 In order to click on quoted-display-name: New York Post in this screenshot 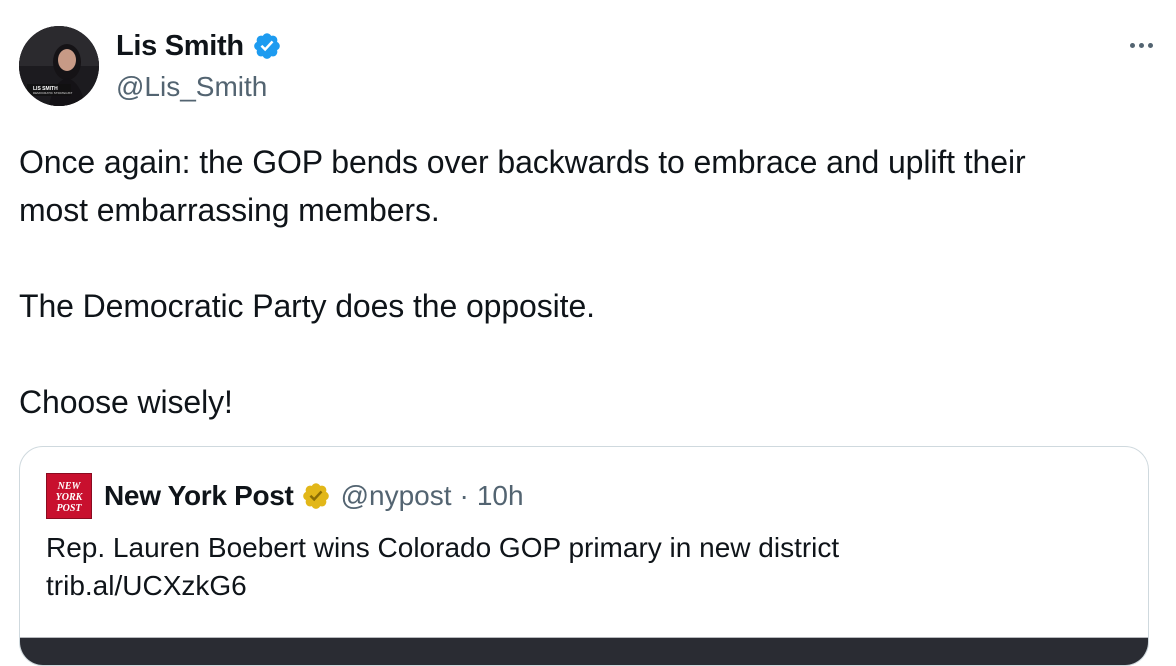, I will do `click(199, 496)`.